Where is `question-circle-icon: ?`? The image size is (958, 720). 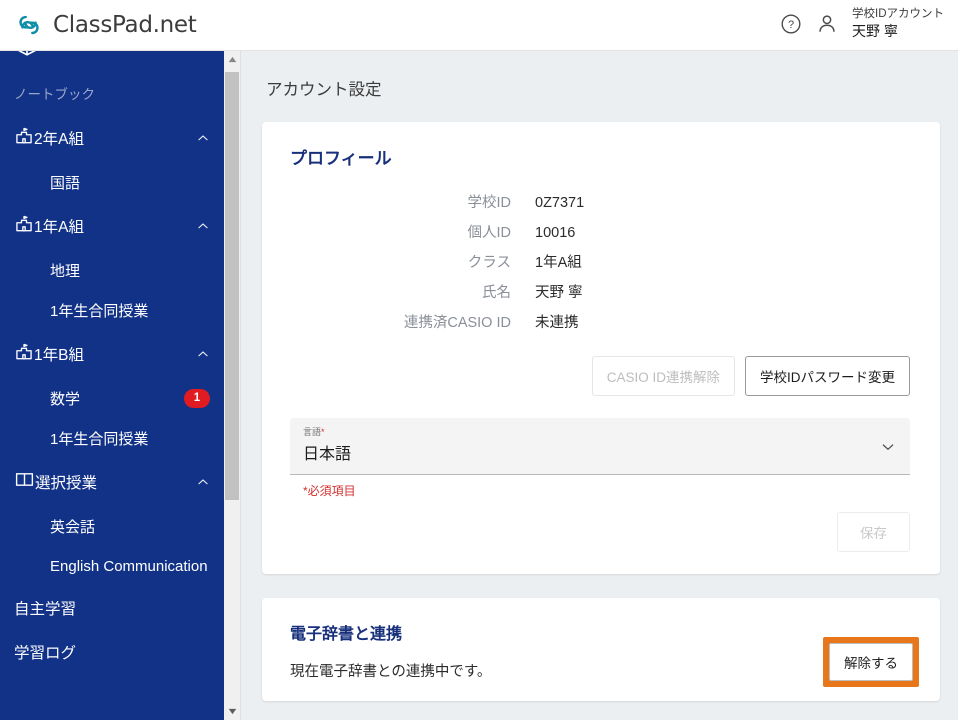 question-circle-icon: ? is located at coordinates (791, 24).